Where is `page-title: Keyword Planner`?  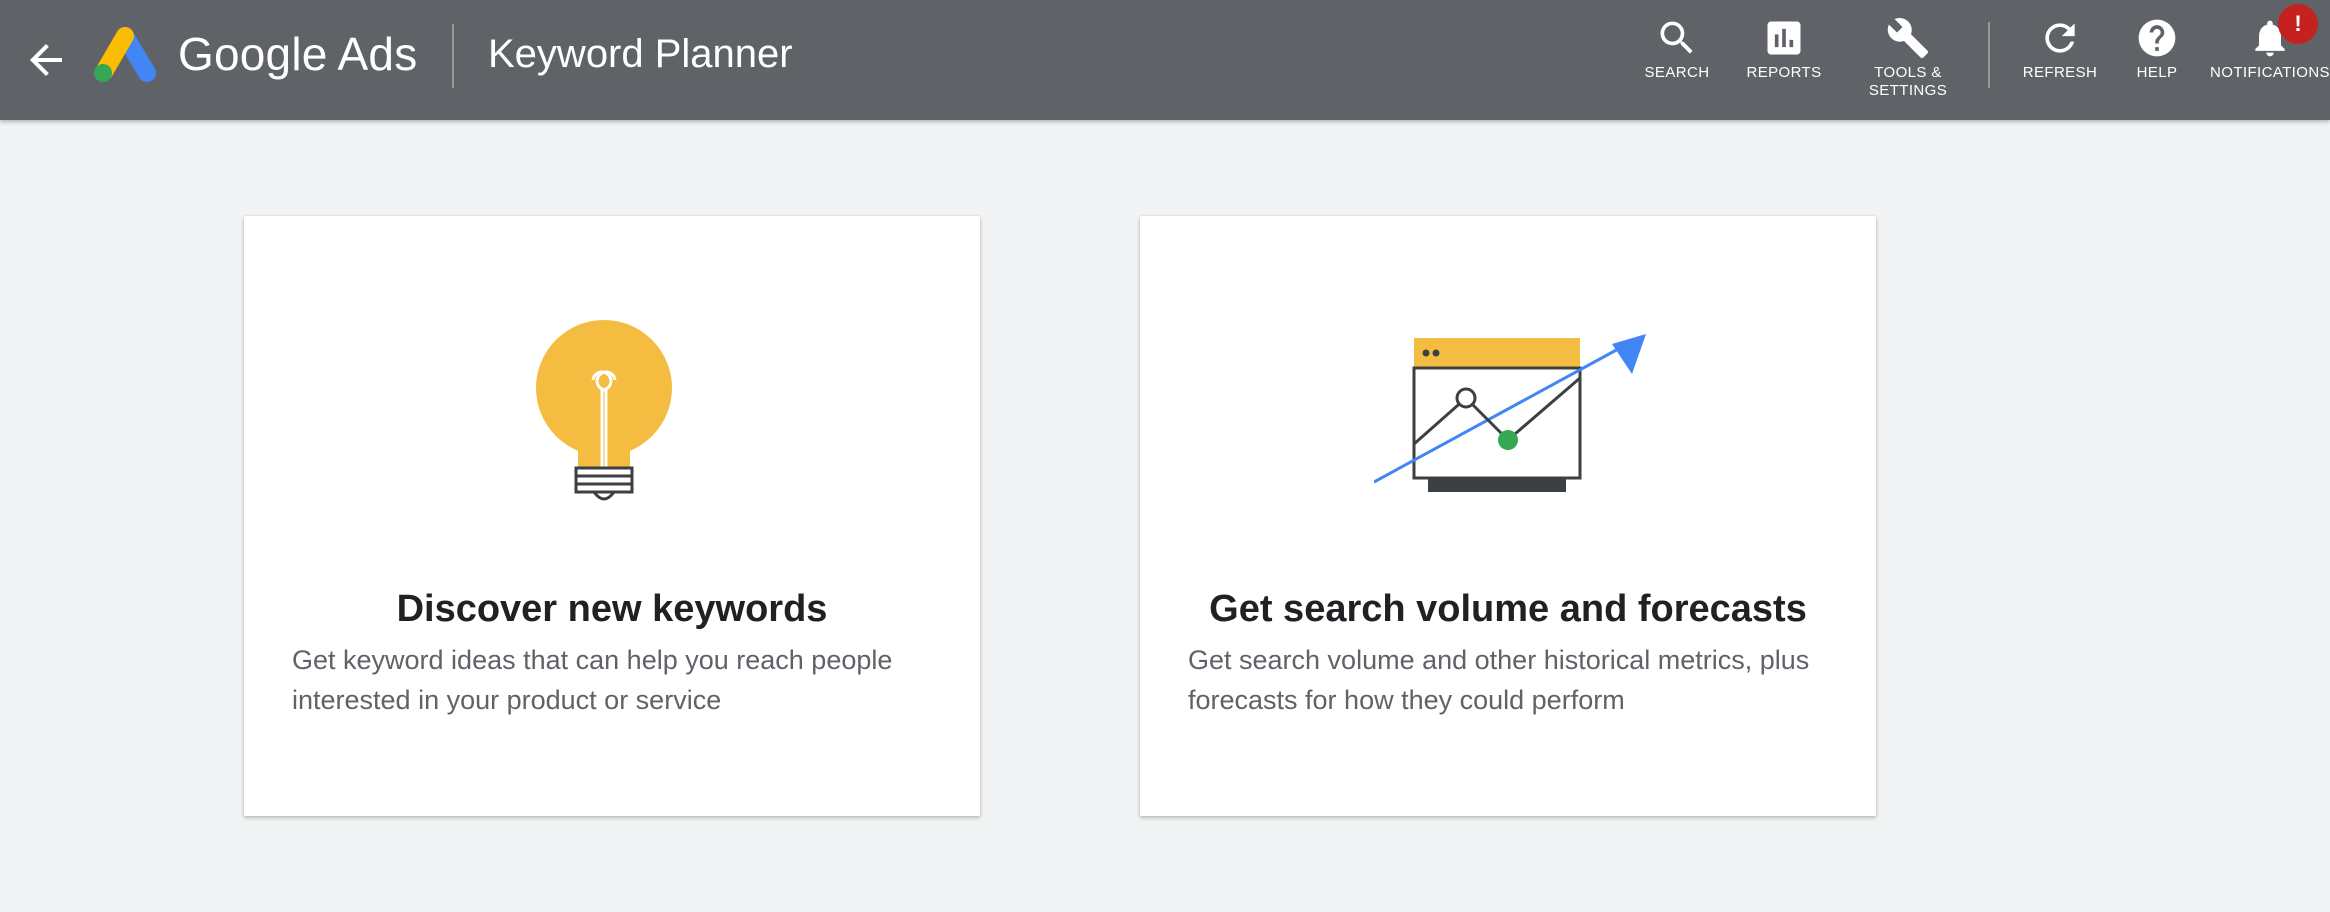
page-title: Keyword Planner is located at coordinates (640, 54).